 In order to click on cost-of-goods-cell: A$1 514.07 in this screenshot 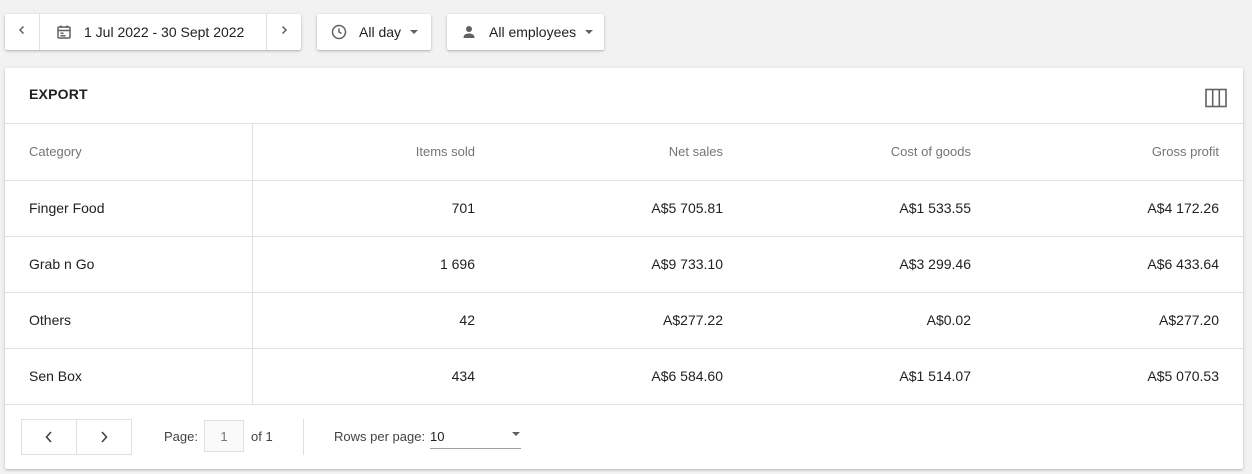, I will do `click(871, 376)`.